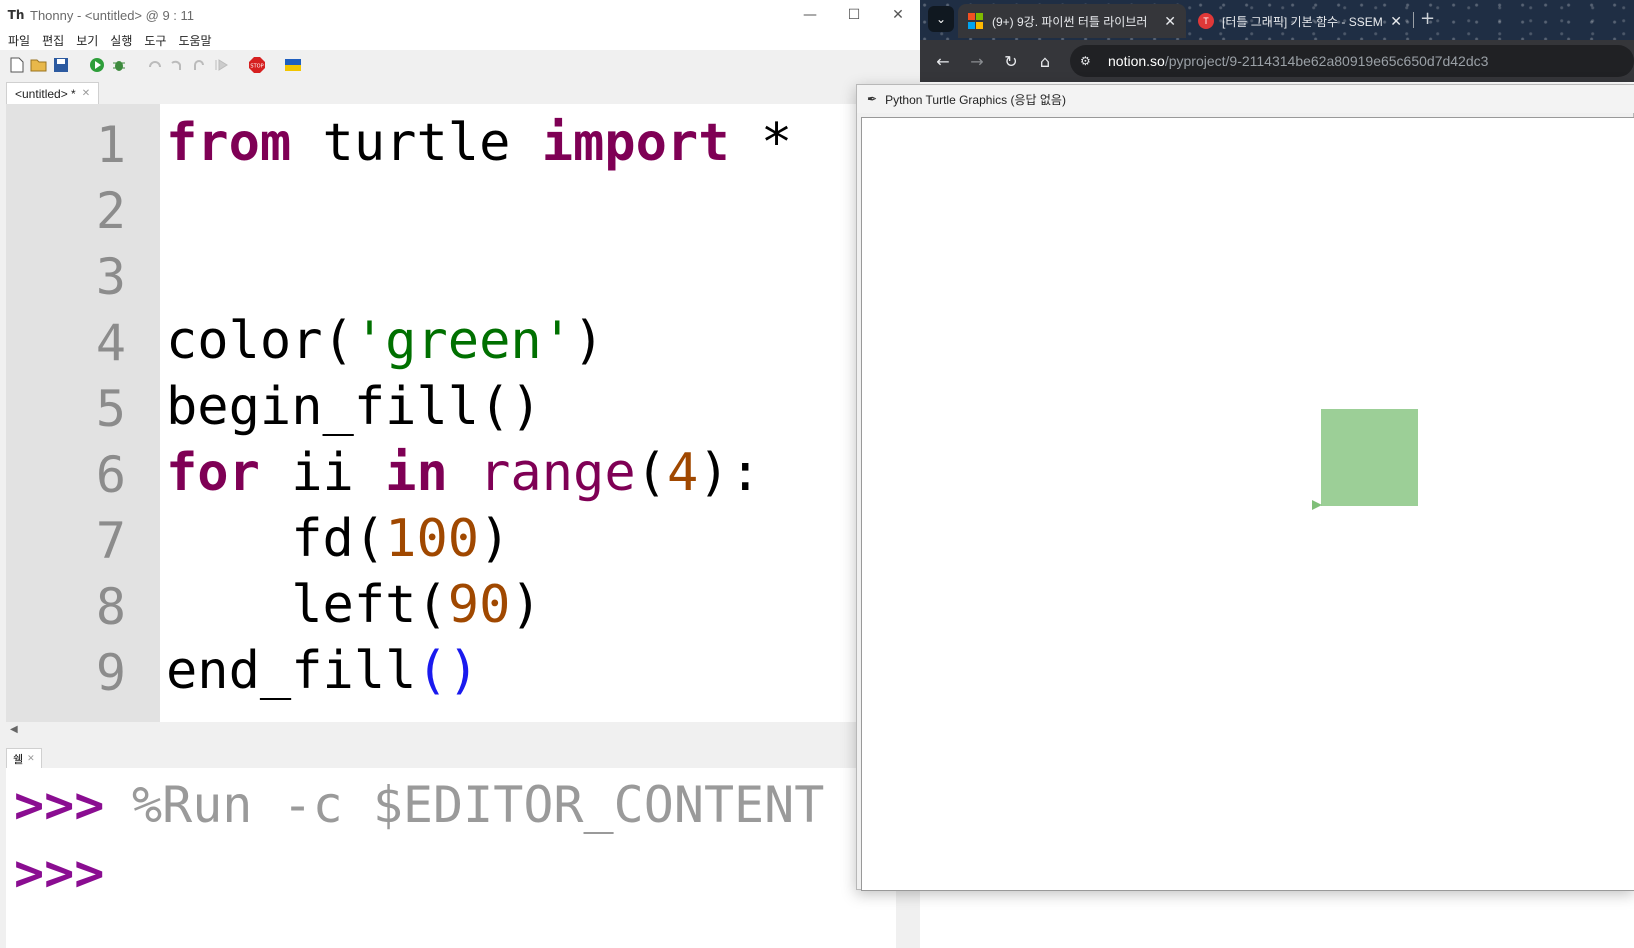 The height and width of the screenshot is (948, 1634). I want to click on chrome-tab-active: (9+) 9강. 파이썬 터틀 라이브러 ✕, so click(1072, 21).